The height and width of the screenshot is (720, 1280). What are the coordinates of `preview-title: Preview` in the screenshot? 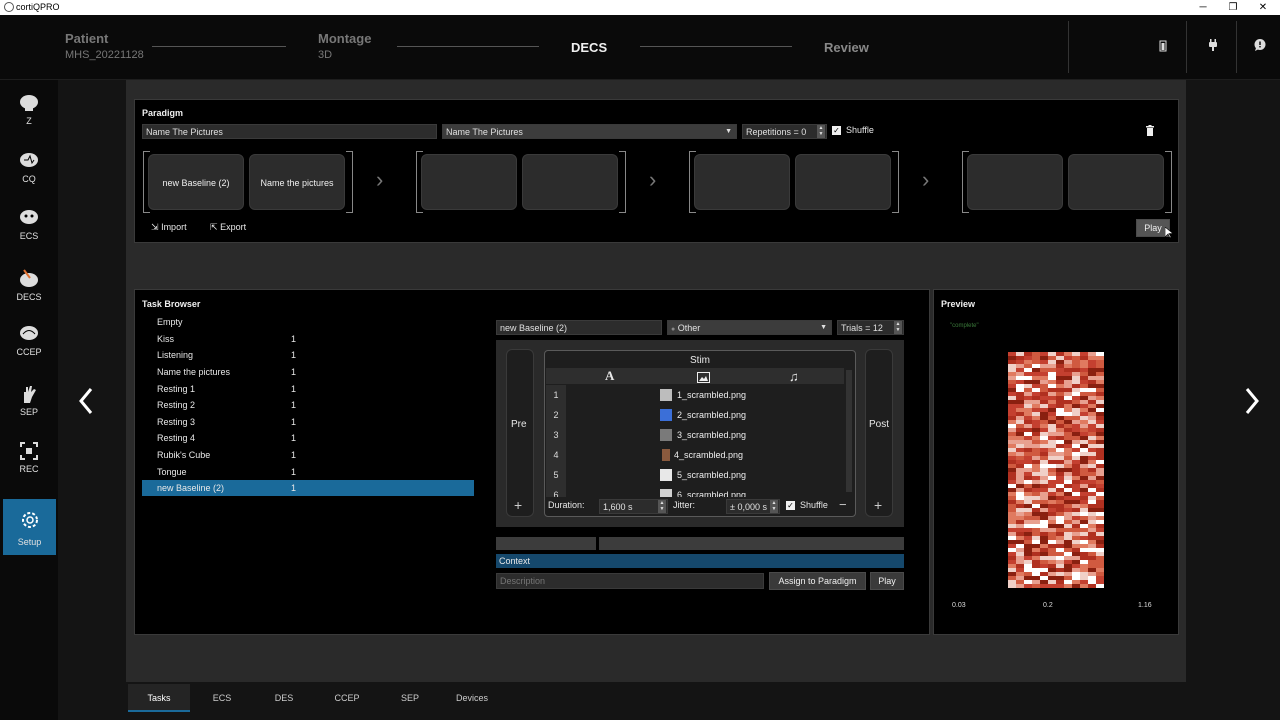 It's located at (958, 304).